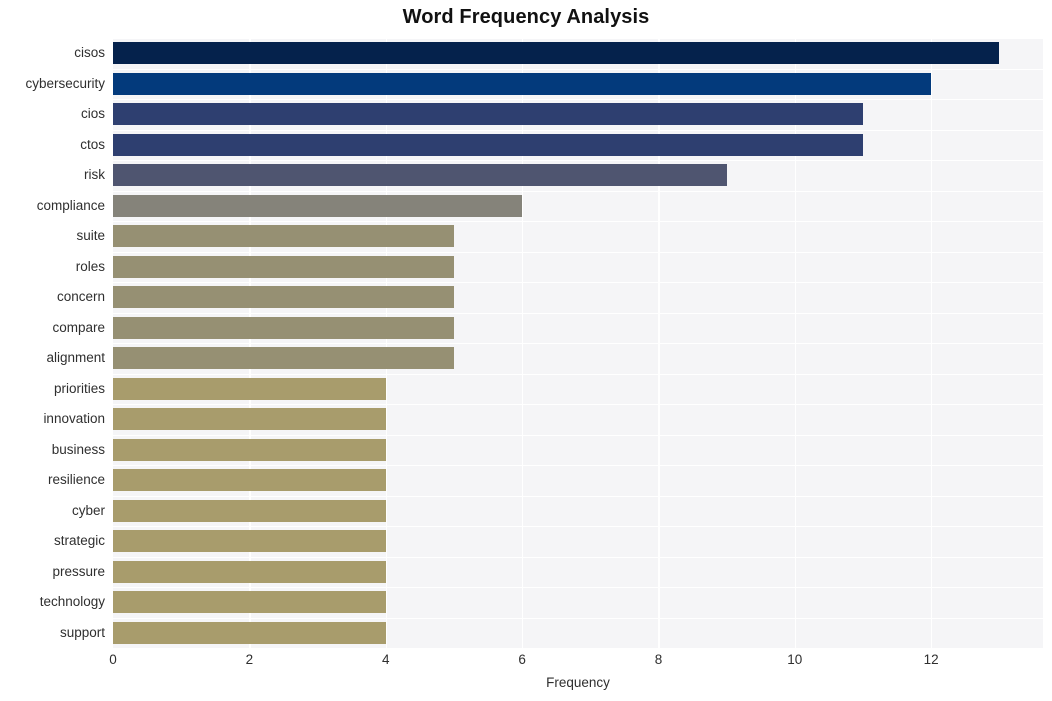 Image resolution: width=1052 pixels, height=701 pixels. Describe the element at coordinates (526, 17) in the screenshot. I see `chart-title: Word Frequency Analysis` at that location.